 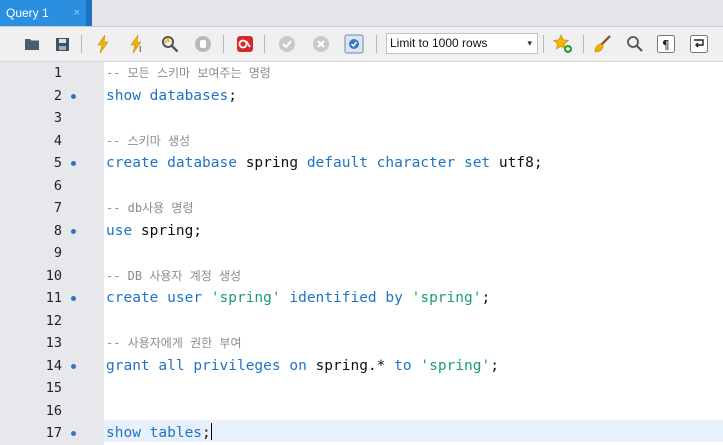 I want to click on beautify-icon, so click(x=603, y=44).